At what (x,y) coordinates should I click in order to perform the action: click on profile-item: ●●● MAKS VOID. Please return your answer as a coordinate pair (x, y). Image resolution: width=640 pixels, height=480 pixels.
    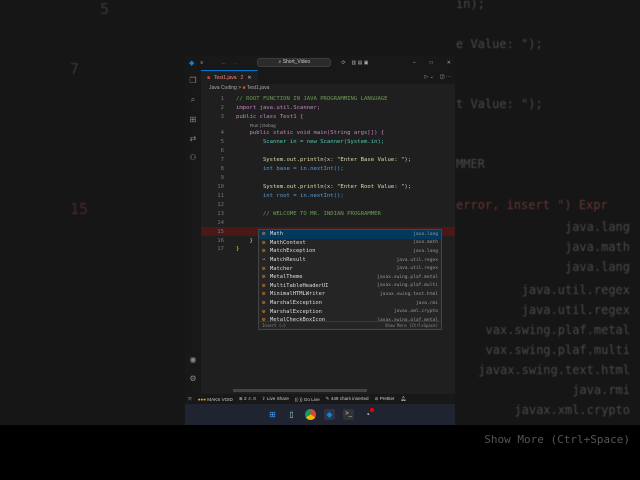
    Looking at the image, I should click on (215, 399).